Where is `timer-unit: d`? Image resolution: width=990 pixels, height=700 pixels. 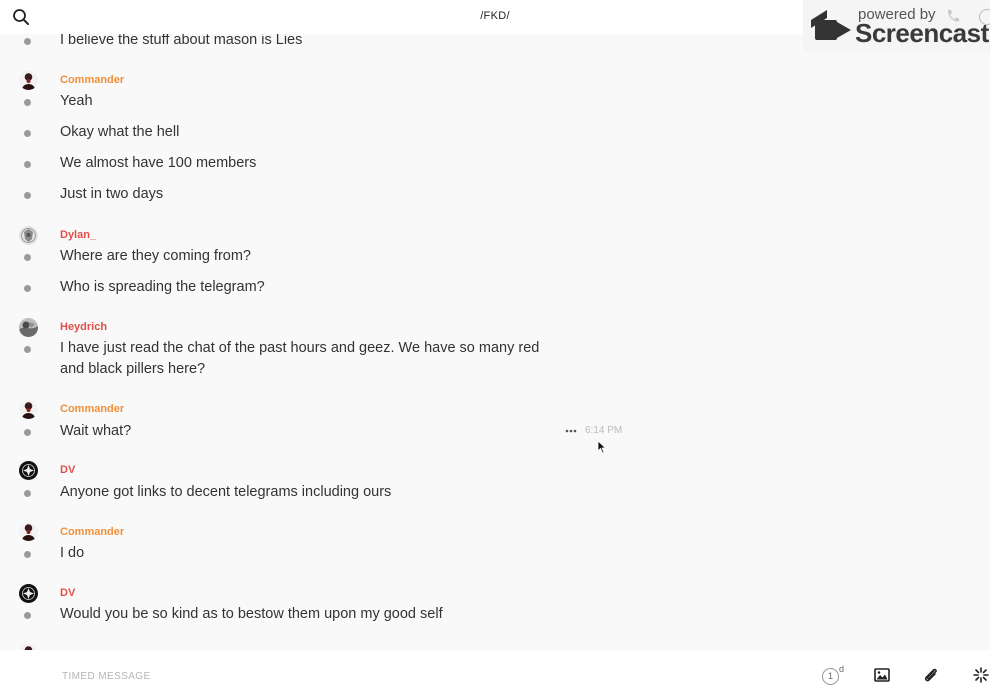
timer-unit: d is located at coordinates (842, 669).